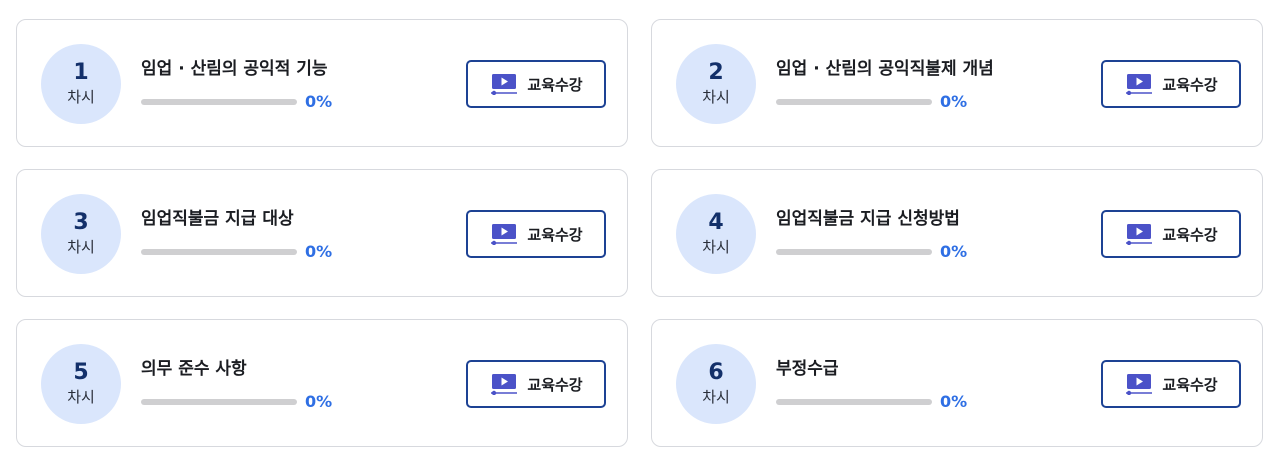 The image size is (1276, 458). I want to click on lesson-number-badge: 6 차시, so click(716, 384).